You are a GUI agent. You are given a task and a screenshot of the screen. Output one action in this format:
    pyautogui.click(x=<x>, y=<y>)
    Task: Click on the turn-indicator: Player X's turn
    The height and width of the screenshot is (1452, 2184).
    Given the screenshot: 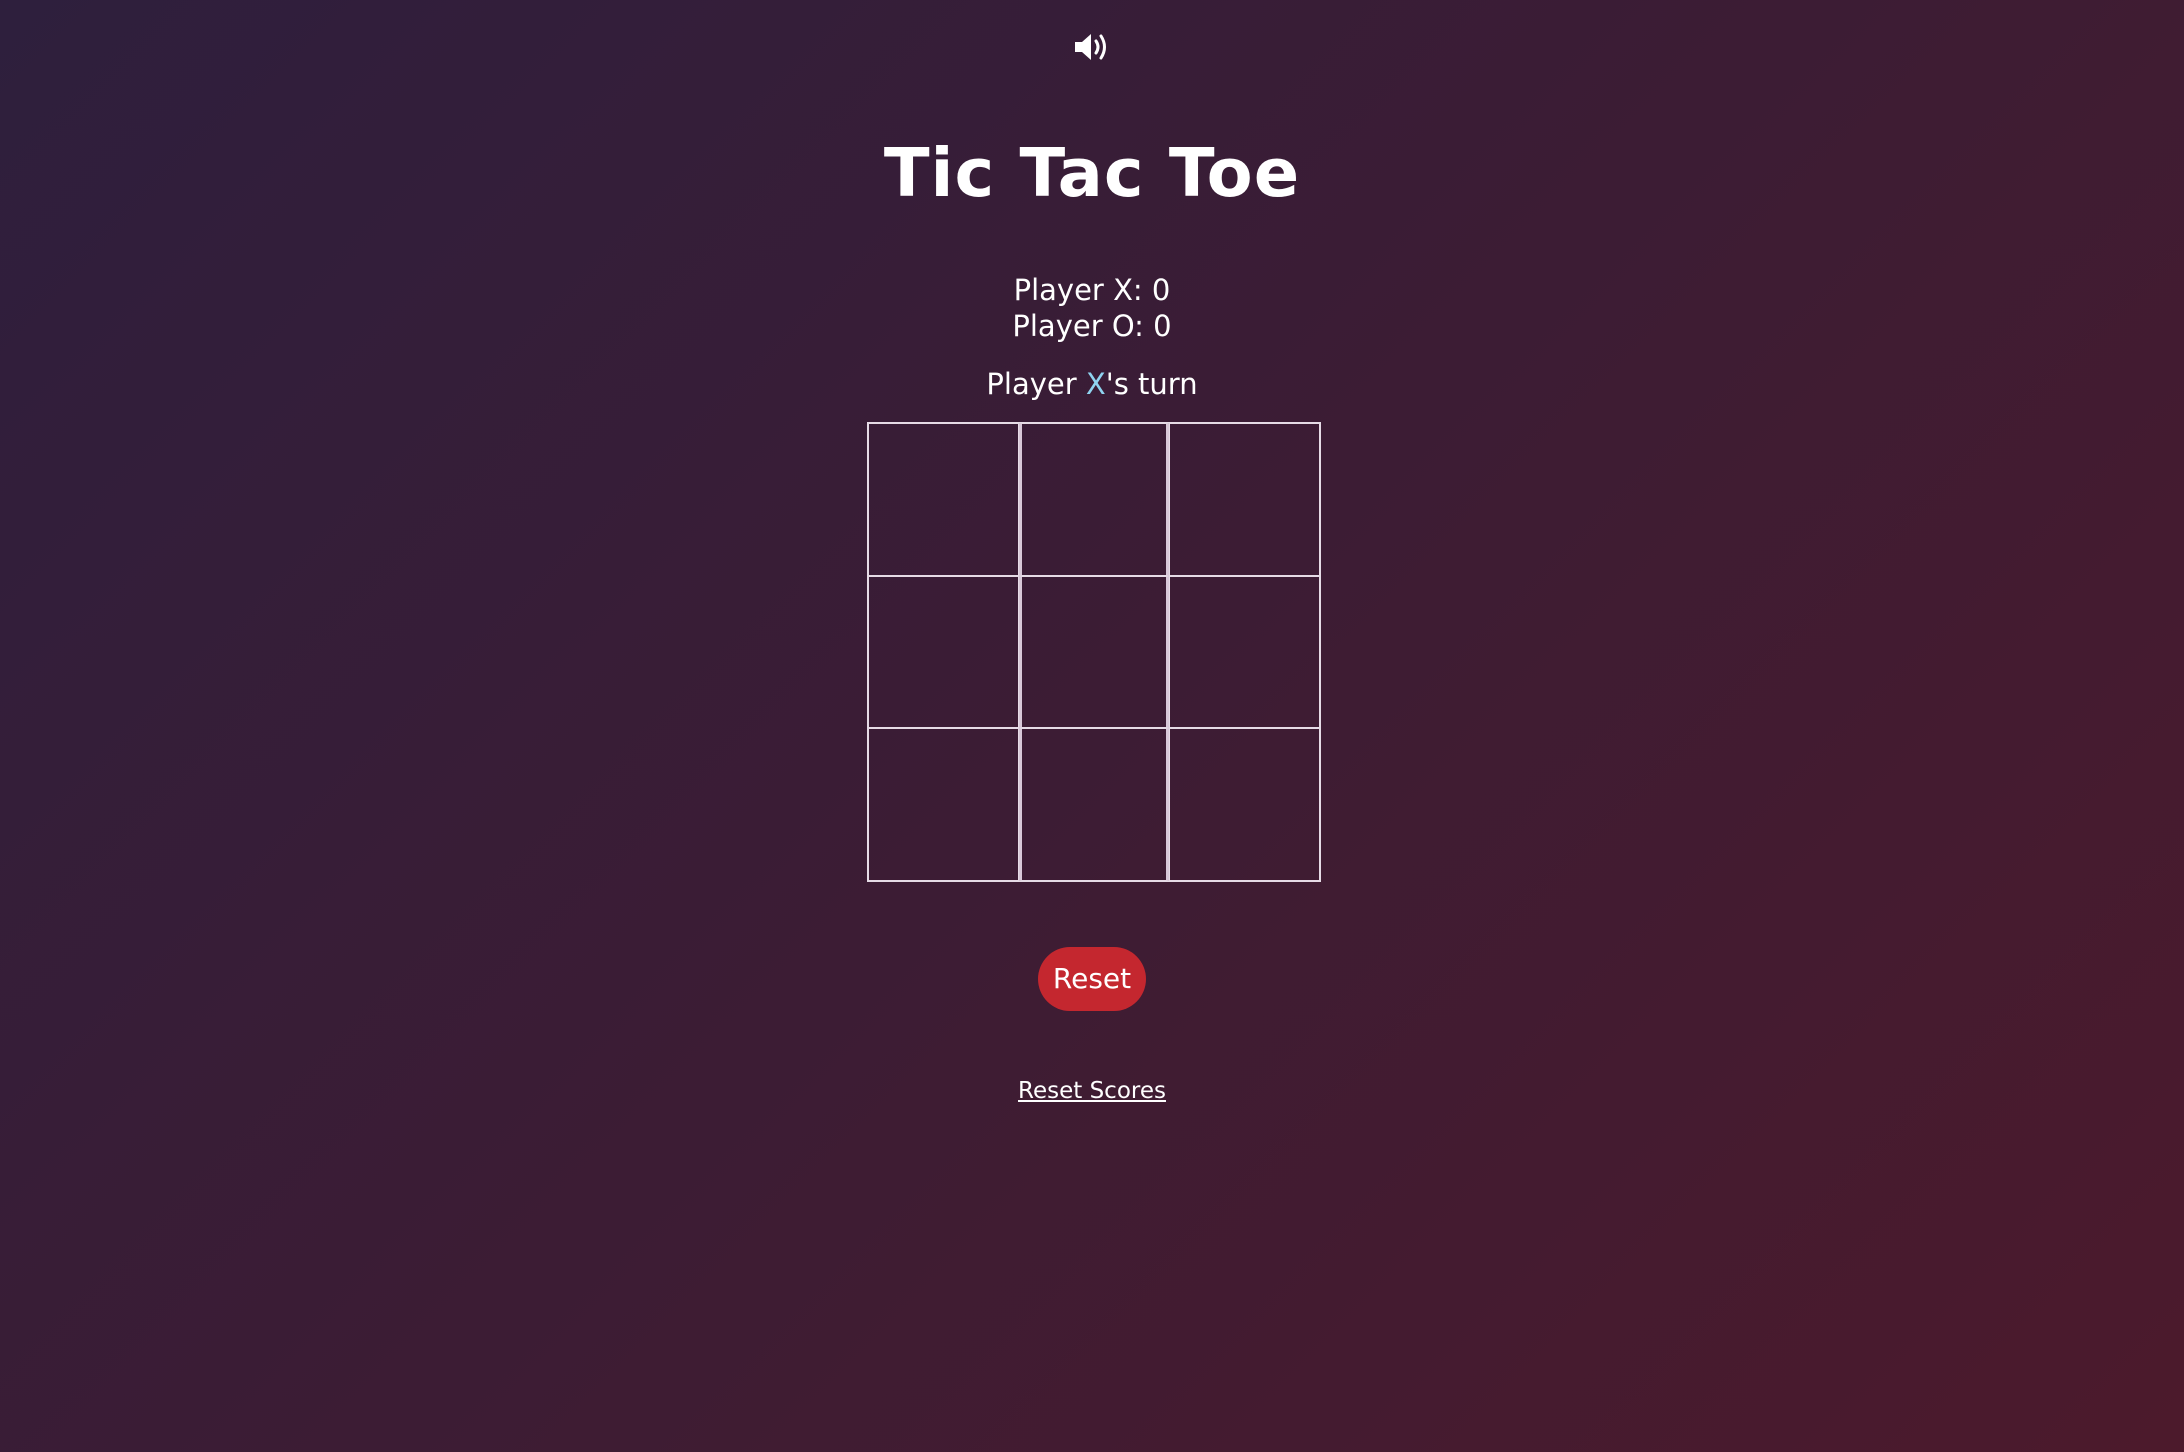 What is the action you would take?
    pyautogui.click(x=1092, y=384)
    